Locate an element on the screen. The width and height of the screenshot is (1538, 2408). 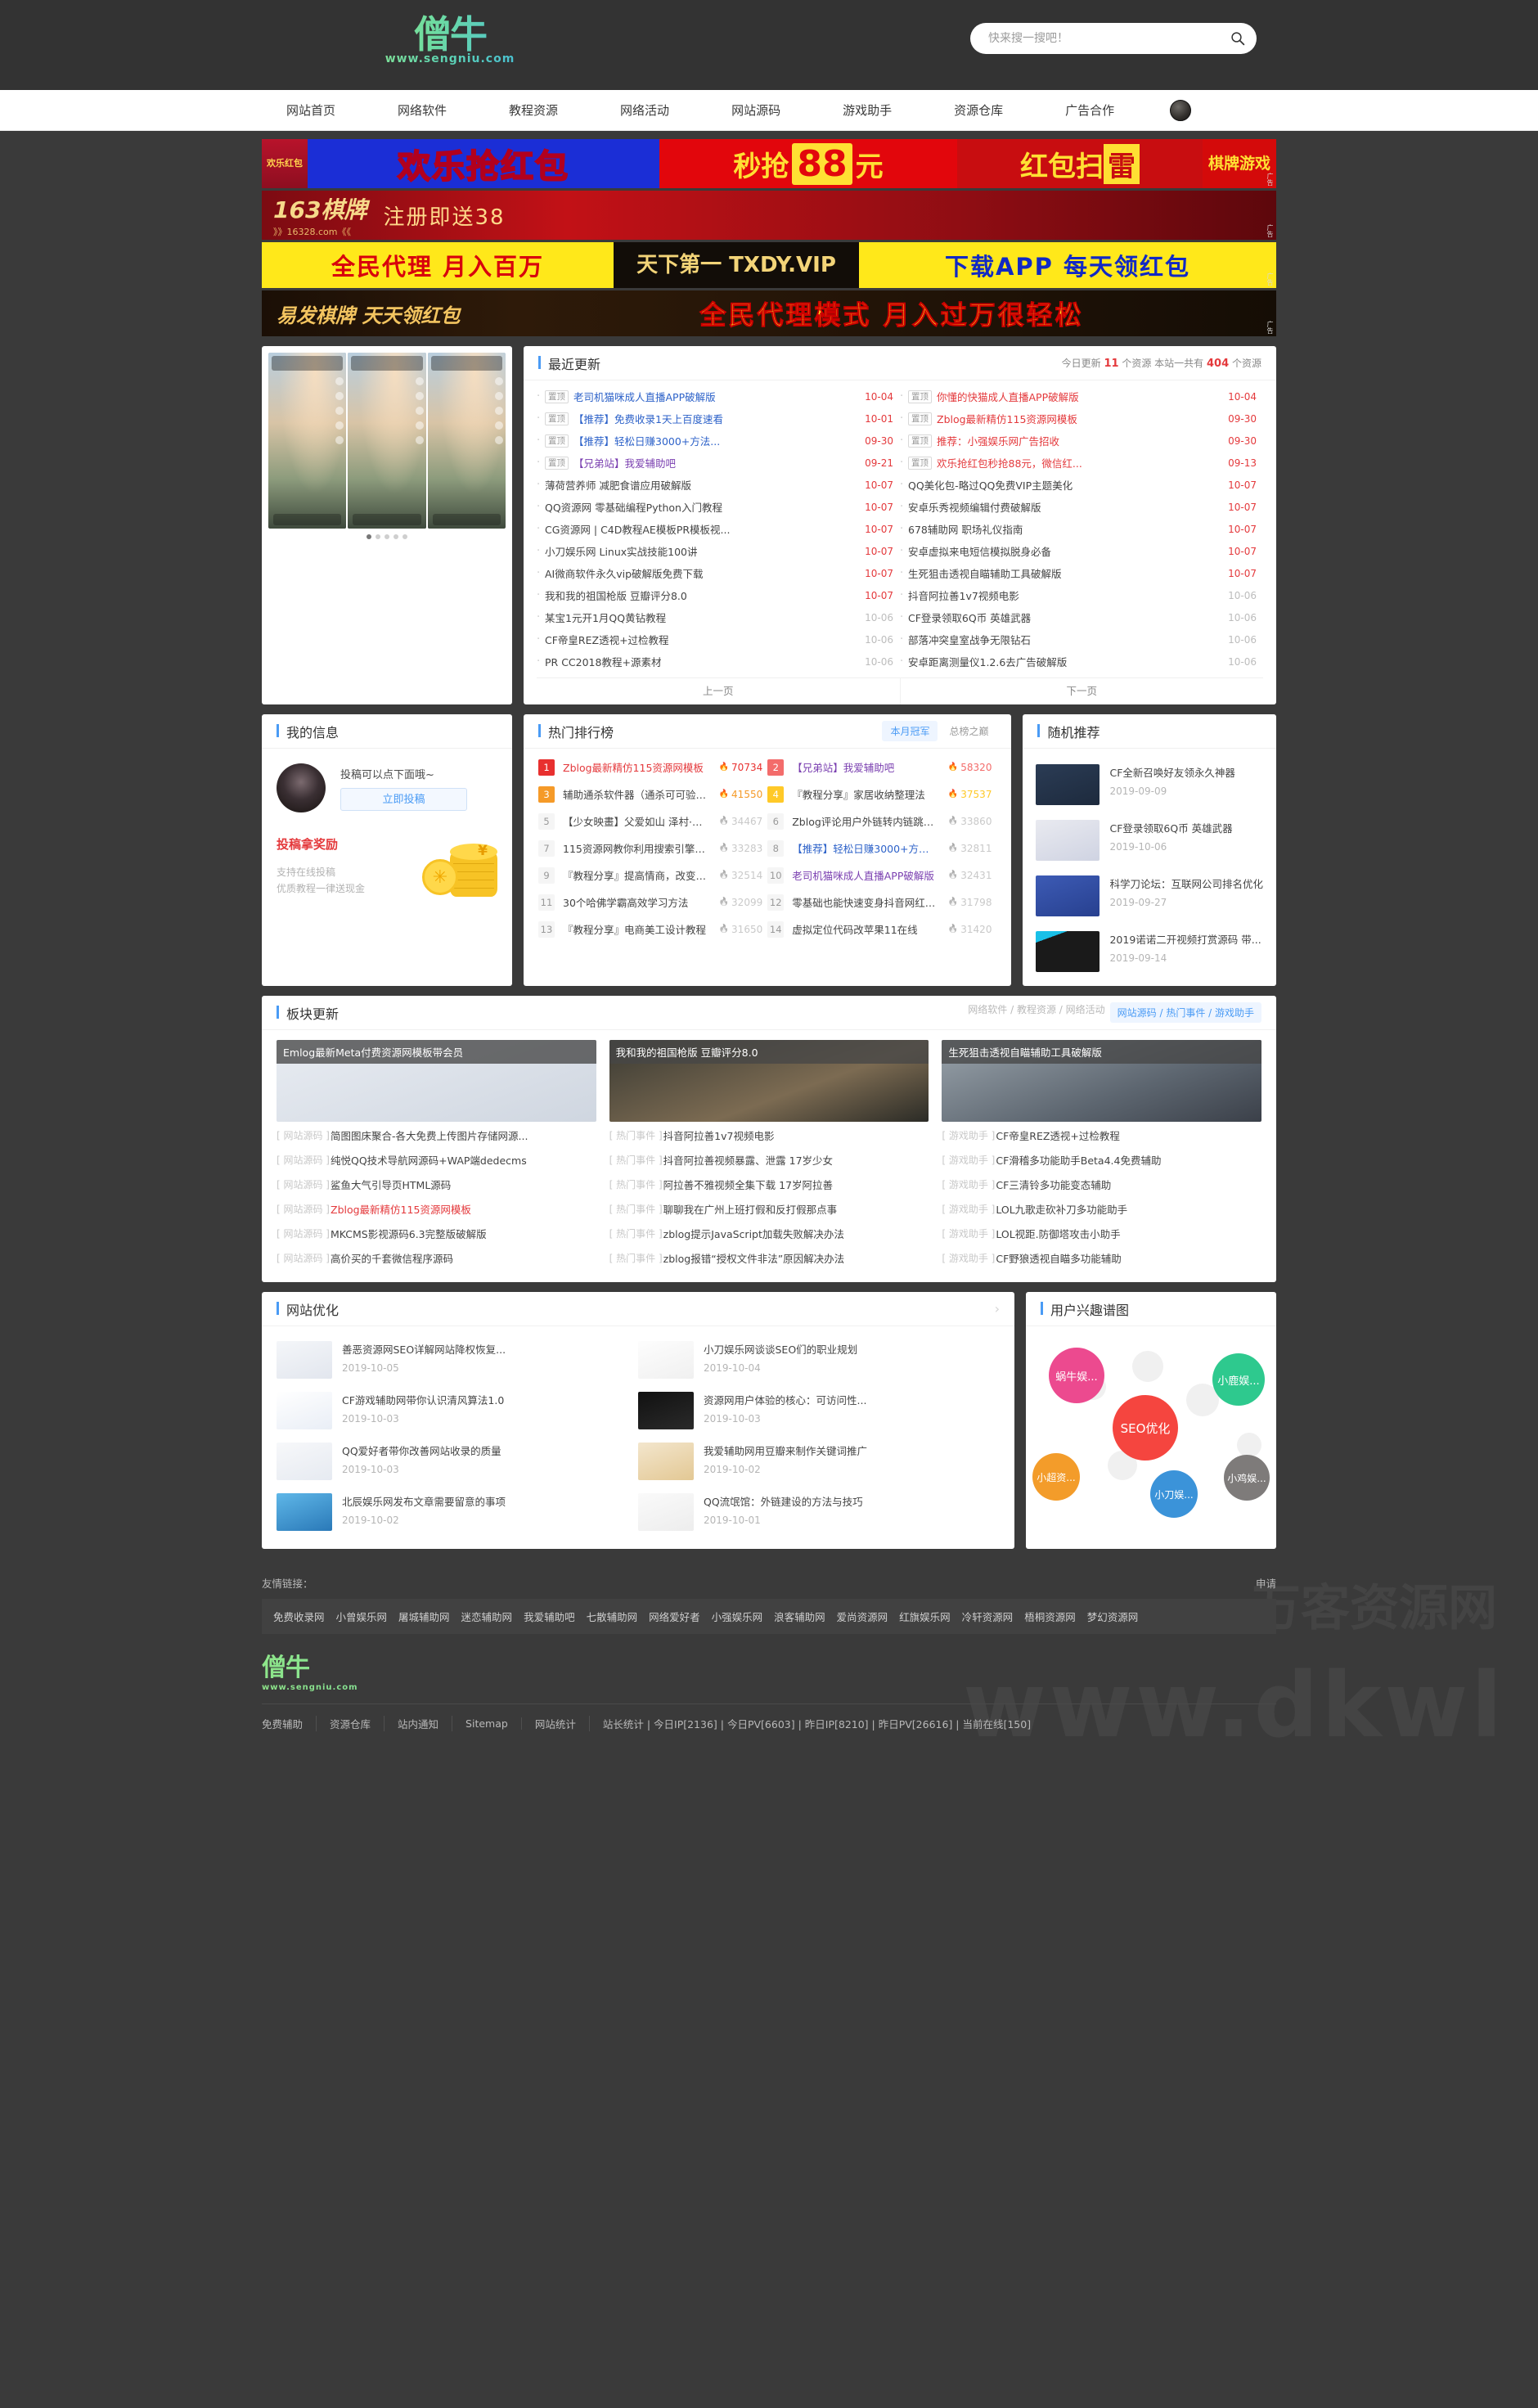
recent-item-title: 【兄弟站】我爱辅助吧 is located at coordinates (718, 463).